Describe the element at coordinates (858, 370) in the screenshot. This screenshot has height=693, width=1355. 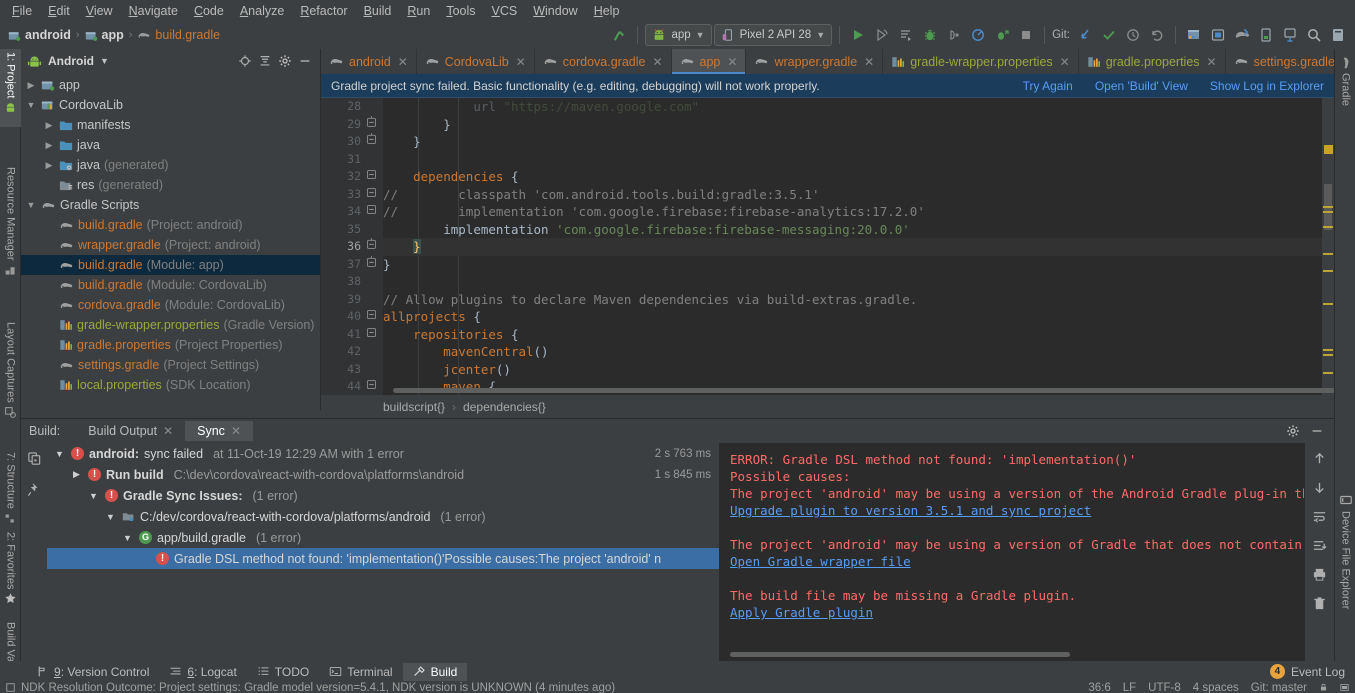
I see `code-line: jcenter()` at that location.